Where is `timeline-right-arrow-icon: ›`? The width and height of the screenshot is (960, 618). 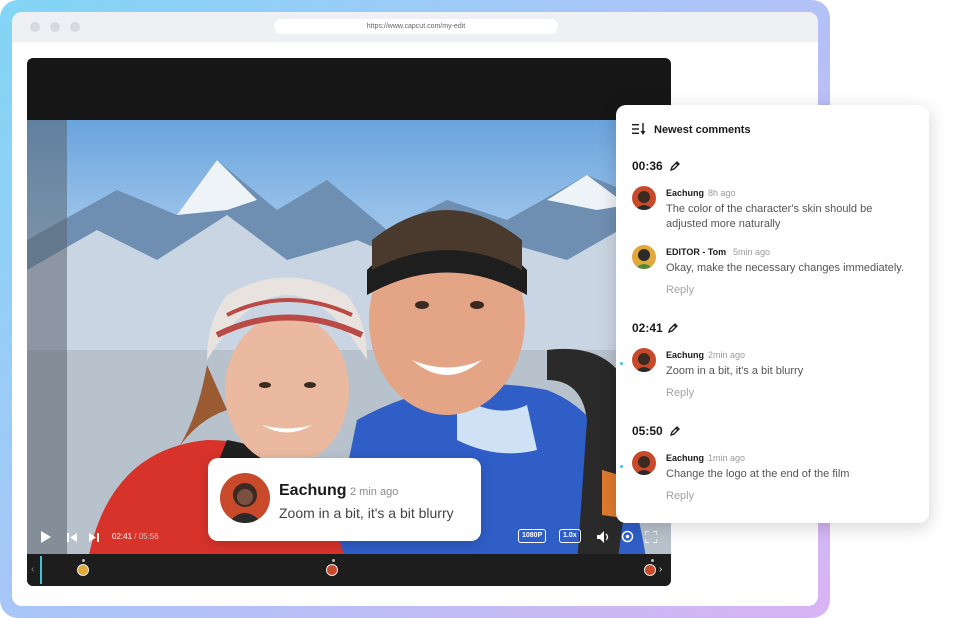
timeline-right-arrow-icon: › is located at coordinates (660, 569).